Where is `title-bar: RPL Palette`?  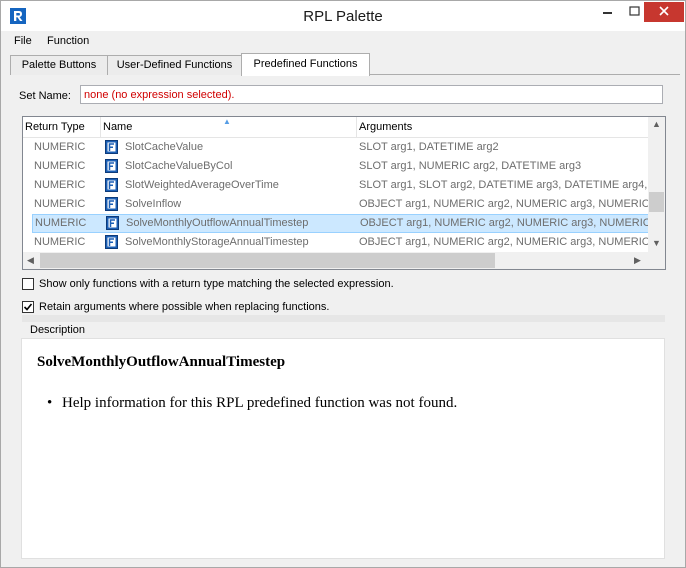 title-bar: RPL Palette is located at coordinates (343, 16).